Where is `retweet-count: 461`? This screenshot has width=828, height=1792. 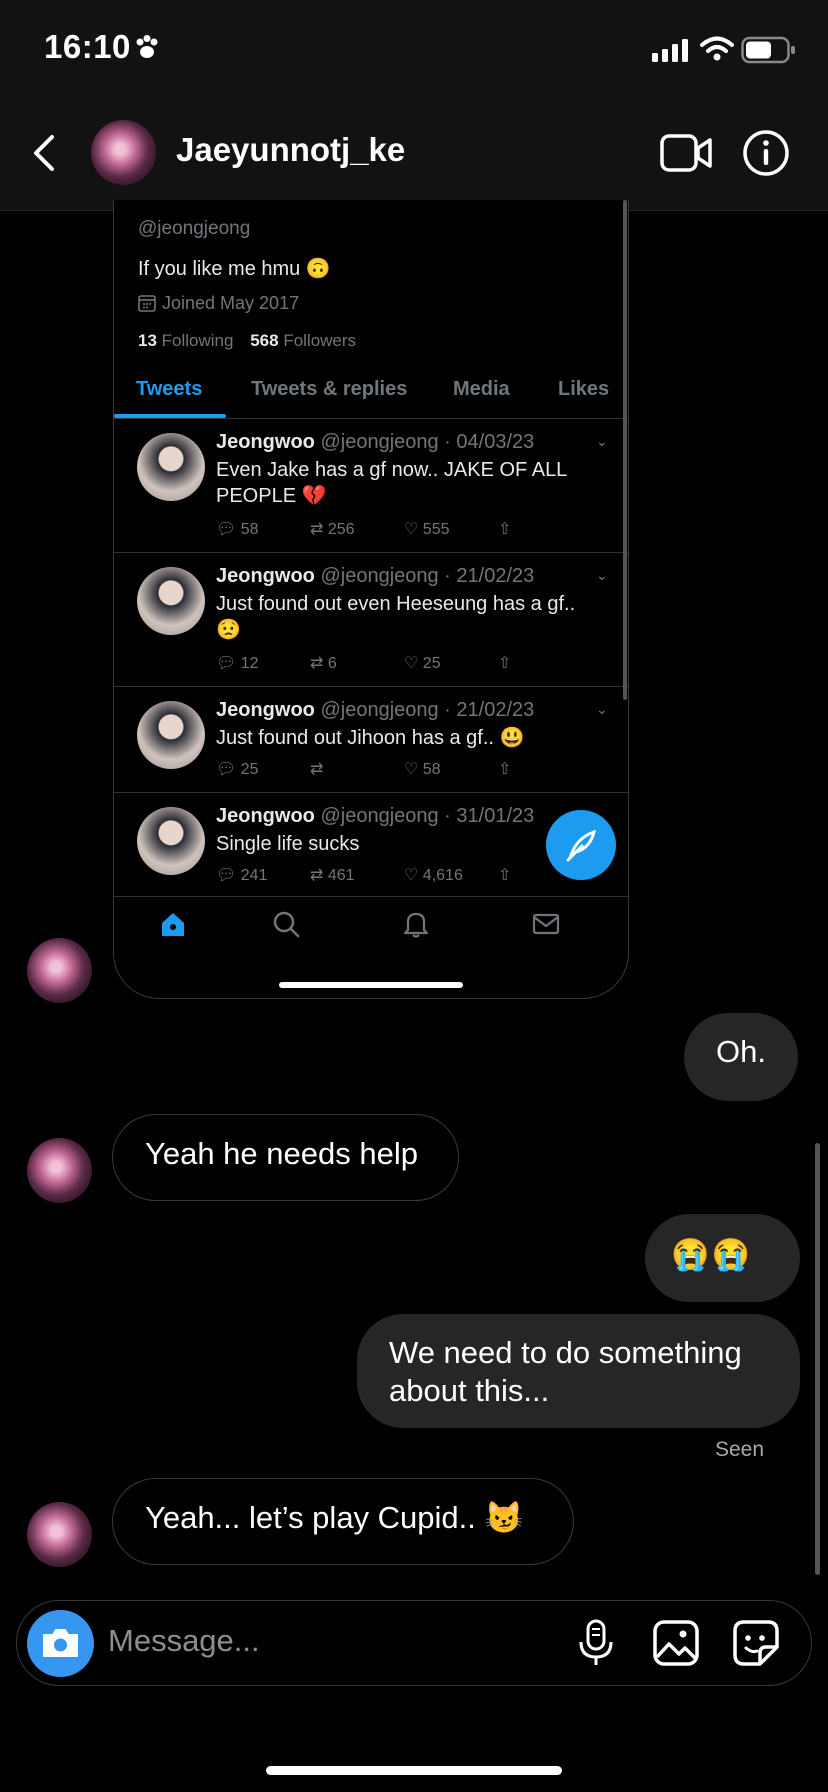 retweet-count: 461 is located at coordinates (341, 875).